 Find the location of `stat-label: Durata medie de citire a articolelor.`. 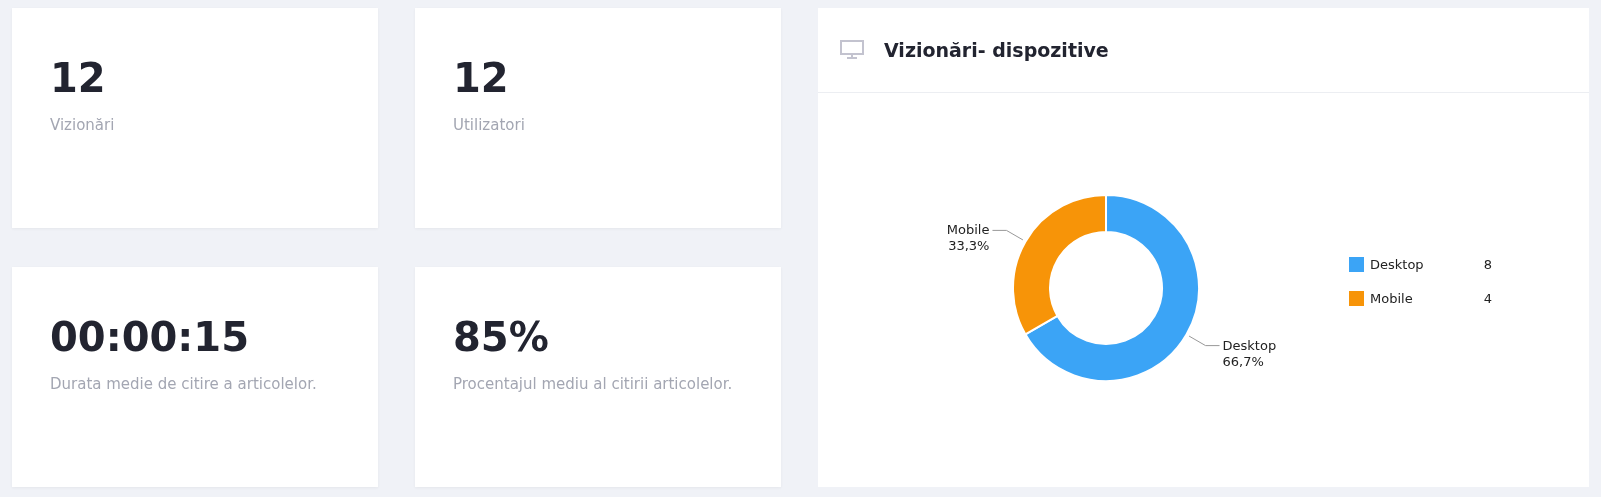

stat-label: Durata medie de citire a articolelor. is located at coordinates (184, 384).